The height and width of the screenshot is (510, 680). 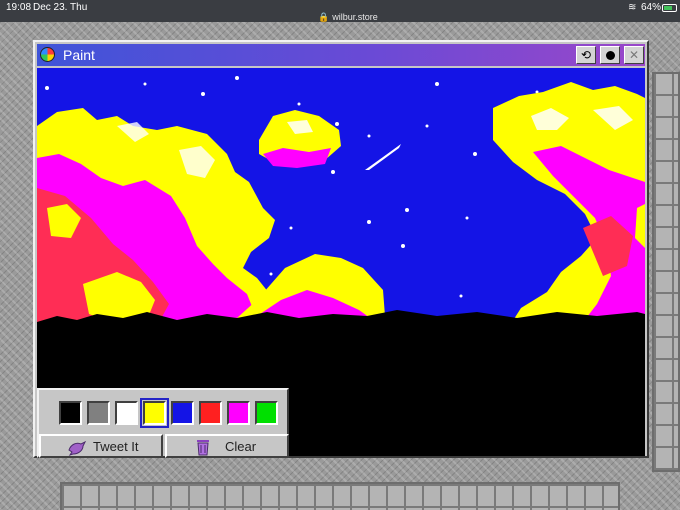 What do you see at coordinates (340, 11) in the screenshot?
I see `status-bar: 19:08 Dec 23. Thu 🔒 wilbur.store ≋ 64%` at bounding box center [340, 11].